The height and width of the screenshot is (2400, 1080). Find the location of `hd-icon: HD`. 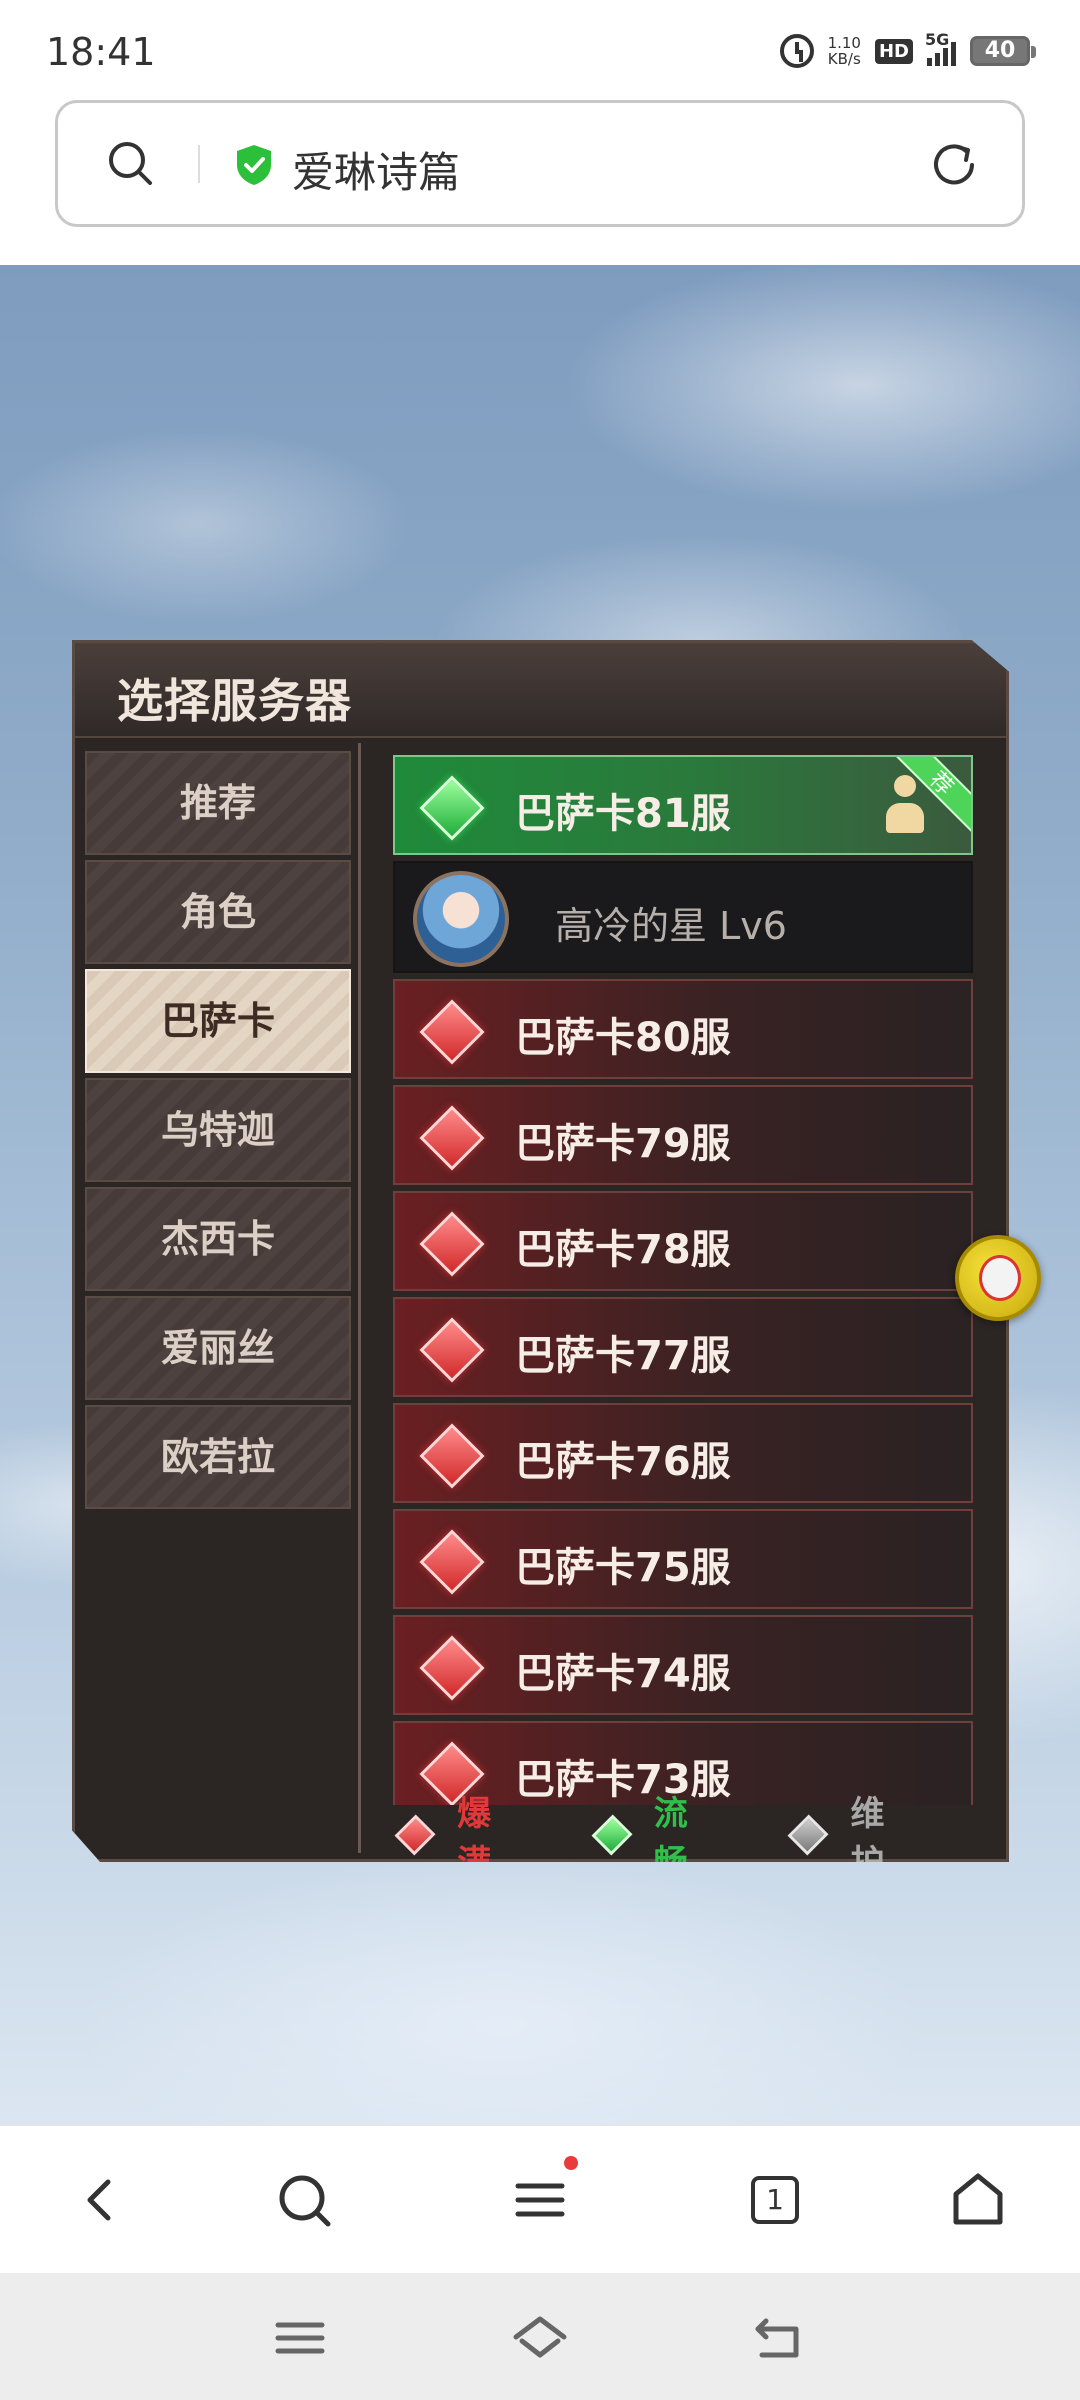

hd-icon: HD is located at coordinates (893, 51).